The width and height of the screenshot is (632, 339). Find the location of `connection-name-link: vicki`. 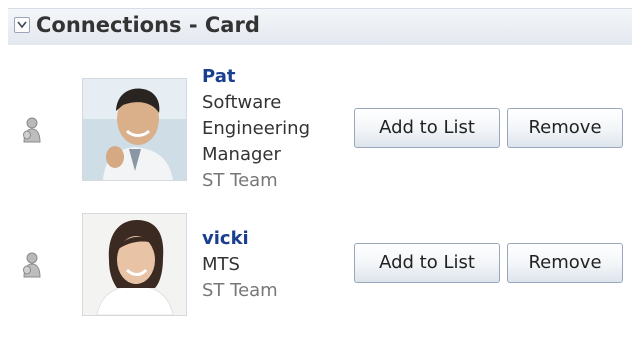

connection-name-link: vicki is located at coordinates (240, 239).